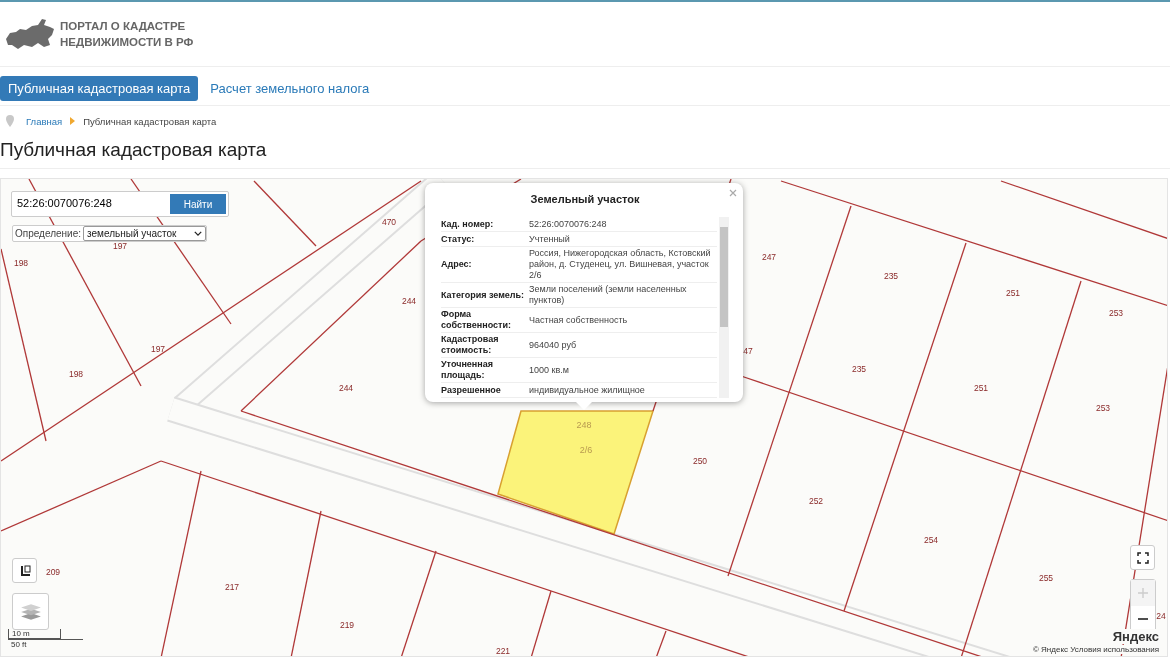  I want to click on search-button: Найти, so click(198, 204).